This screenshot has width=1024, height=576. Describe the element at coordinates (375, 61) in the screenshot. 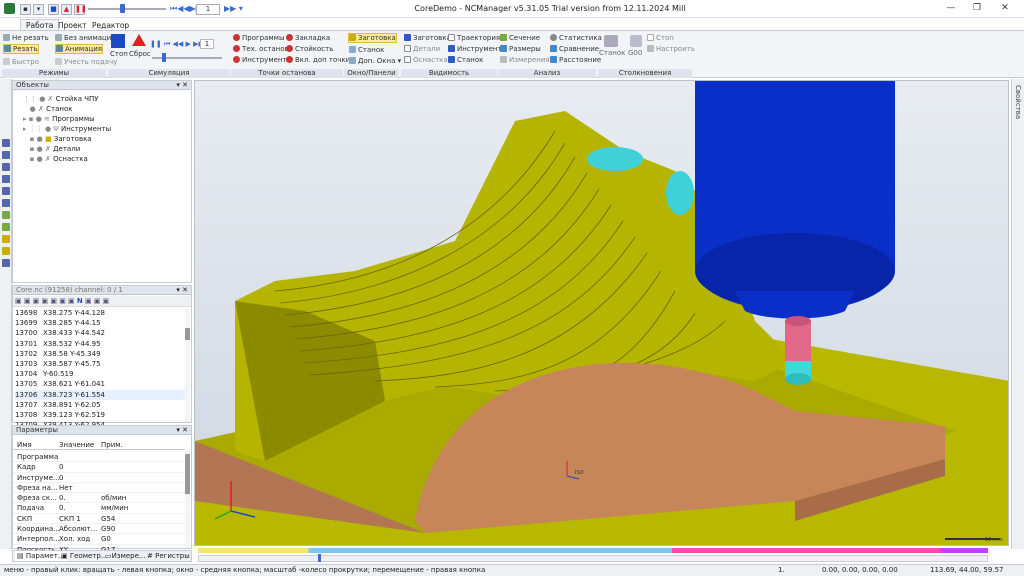

I see `panel-extra-windows: Доп. Окна ▾` at that location.